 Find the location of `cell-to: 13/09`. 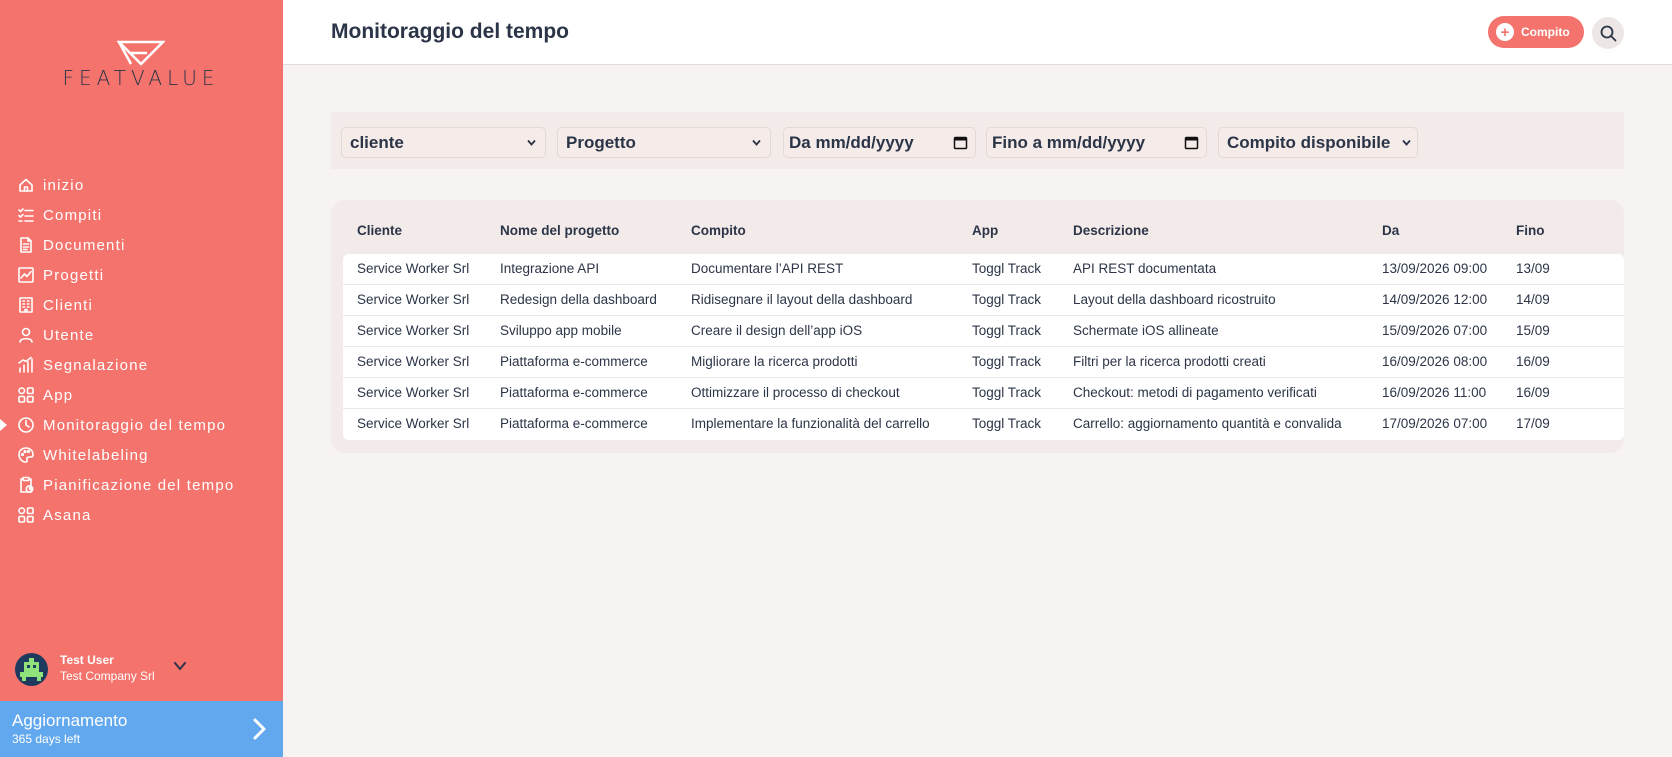

cell-to: 13/09 is located at coordinates (1533, 268).